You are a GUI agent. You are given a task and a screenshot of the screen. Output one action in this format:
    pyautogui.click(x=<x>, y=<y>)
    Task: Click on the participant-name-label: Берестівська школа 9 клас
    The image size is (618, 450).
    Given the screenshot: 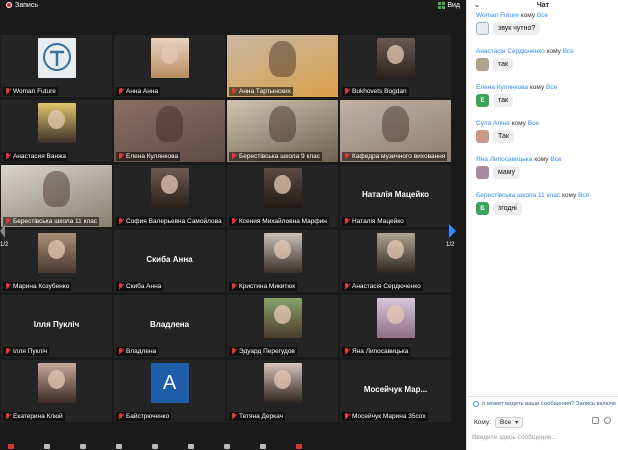 What is the action you would take?
    pyautogui.click(x=276, y=156)
    